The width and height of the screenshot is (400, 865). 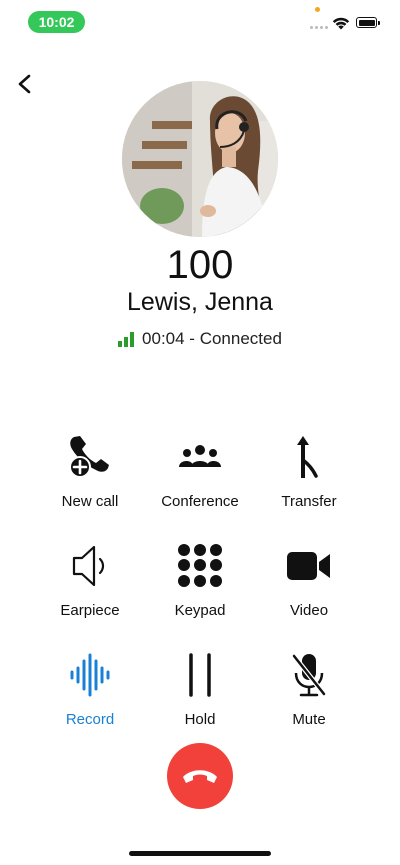 What do you see at coordinates (89, 457) in the screenshot?
I see `add-call-icon` at bounding box center [89, 457].